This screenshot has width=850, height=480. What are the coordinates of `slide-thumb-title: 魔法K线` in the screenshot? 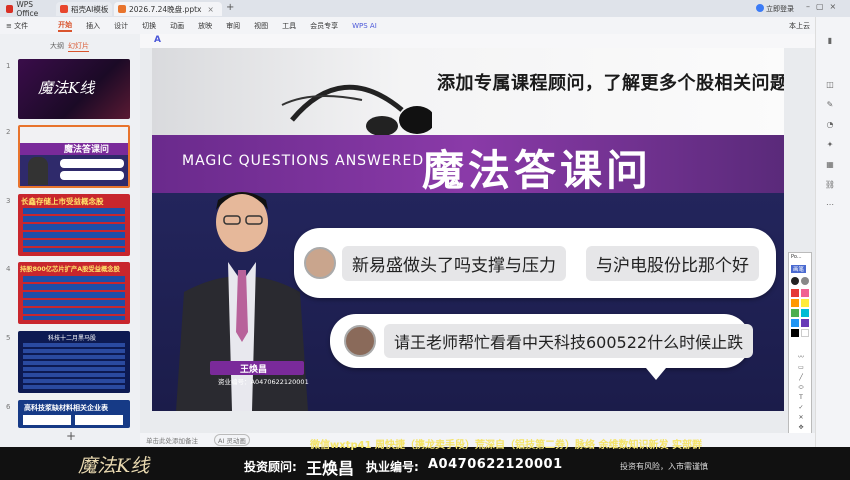 It's located at (66, 88).